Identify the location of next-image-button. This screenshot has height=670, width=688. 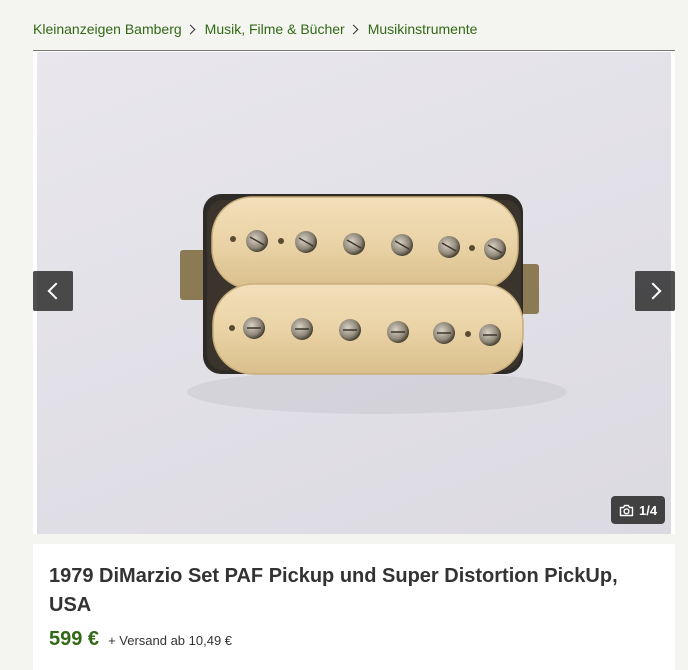
(655, 291).